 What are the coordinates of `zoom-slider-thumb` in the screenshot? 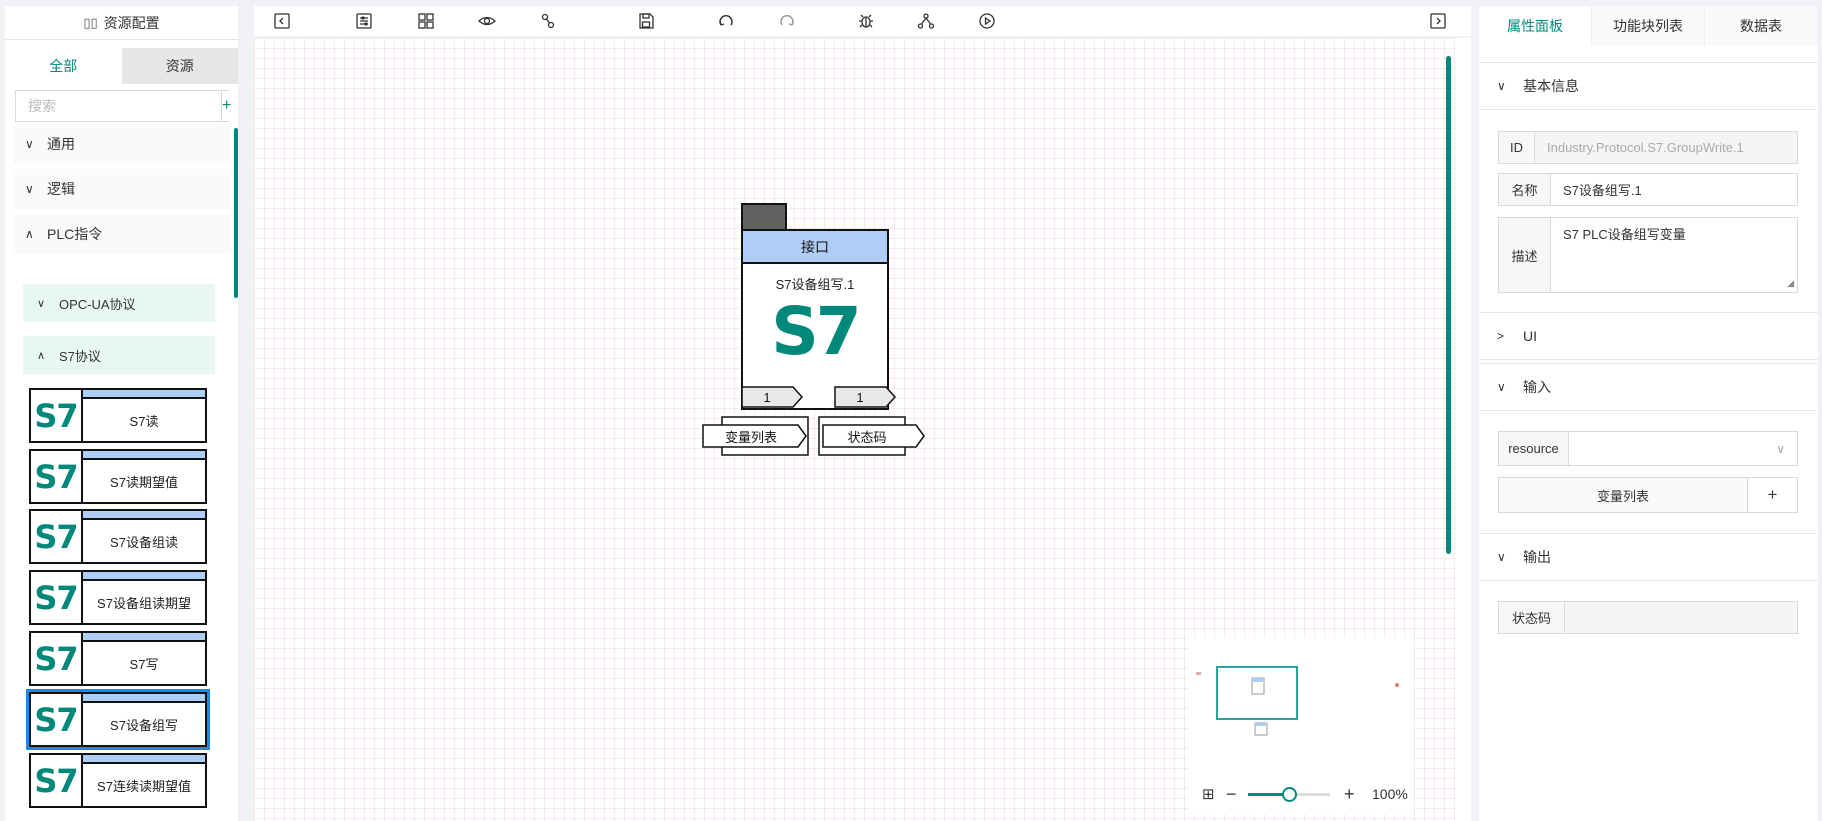 It's located at (1289, 794).